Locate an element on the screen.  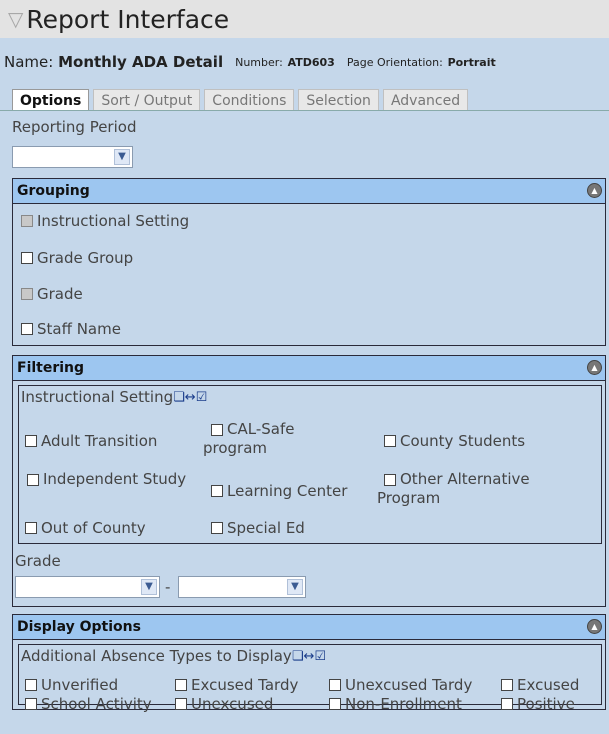
absence-types-label: Additional Absence Types to Display is located at coordinates (156, 656).